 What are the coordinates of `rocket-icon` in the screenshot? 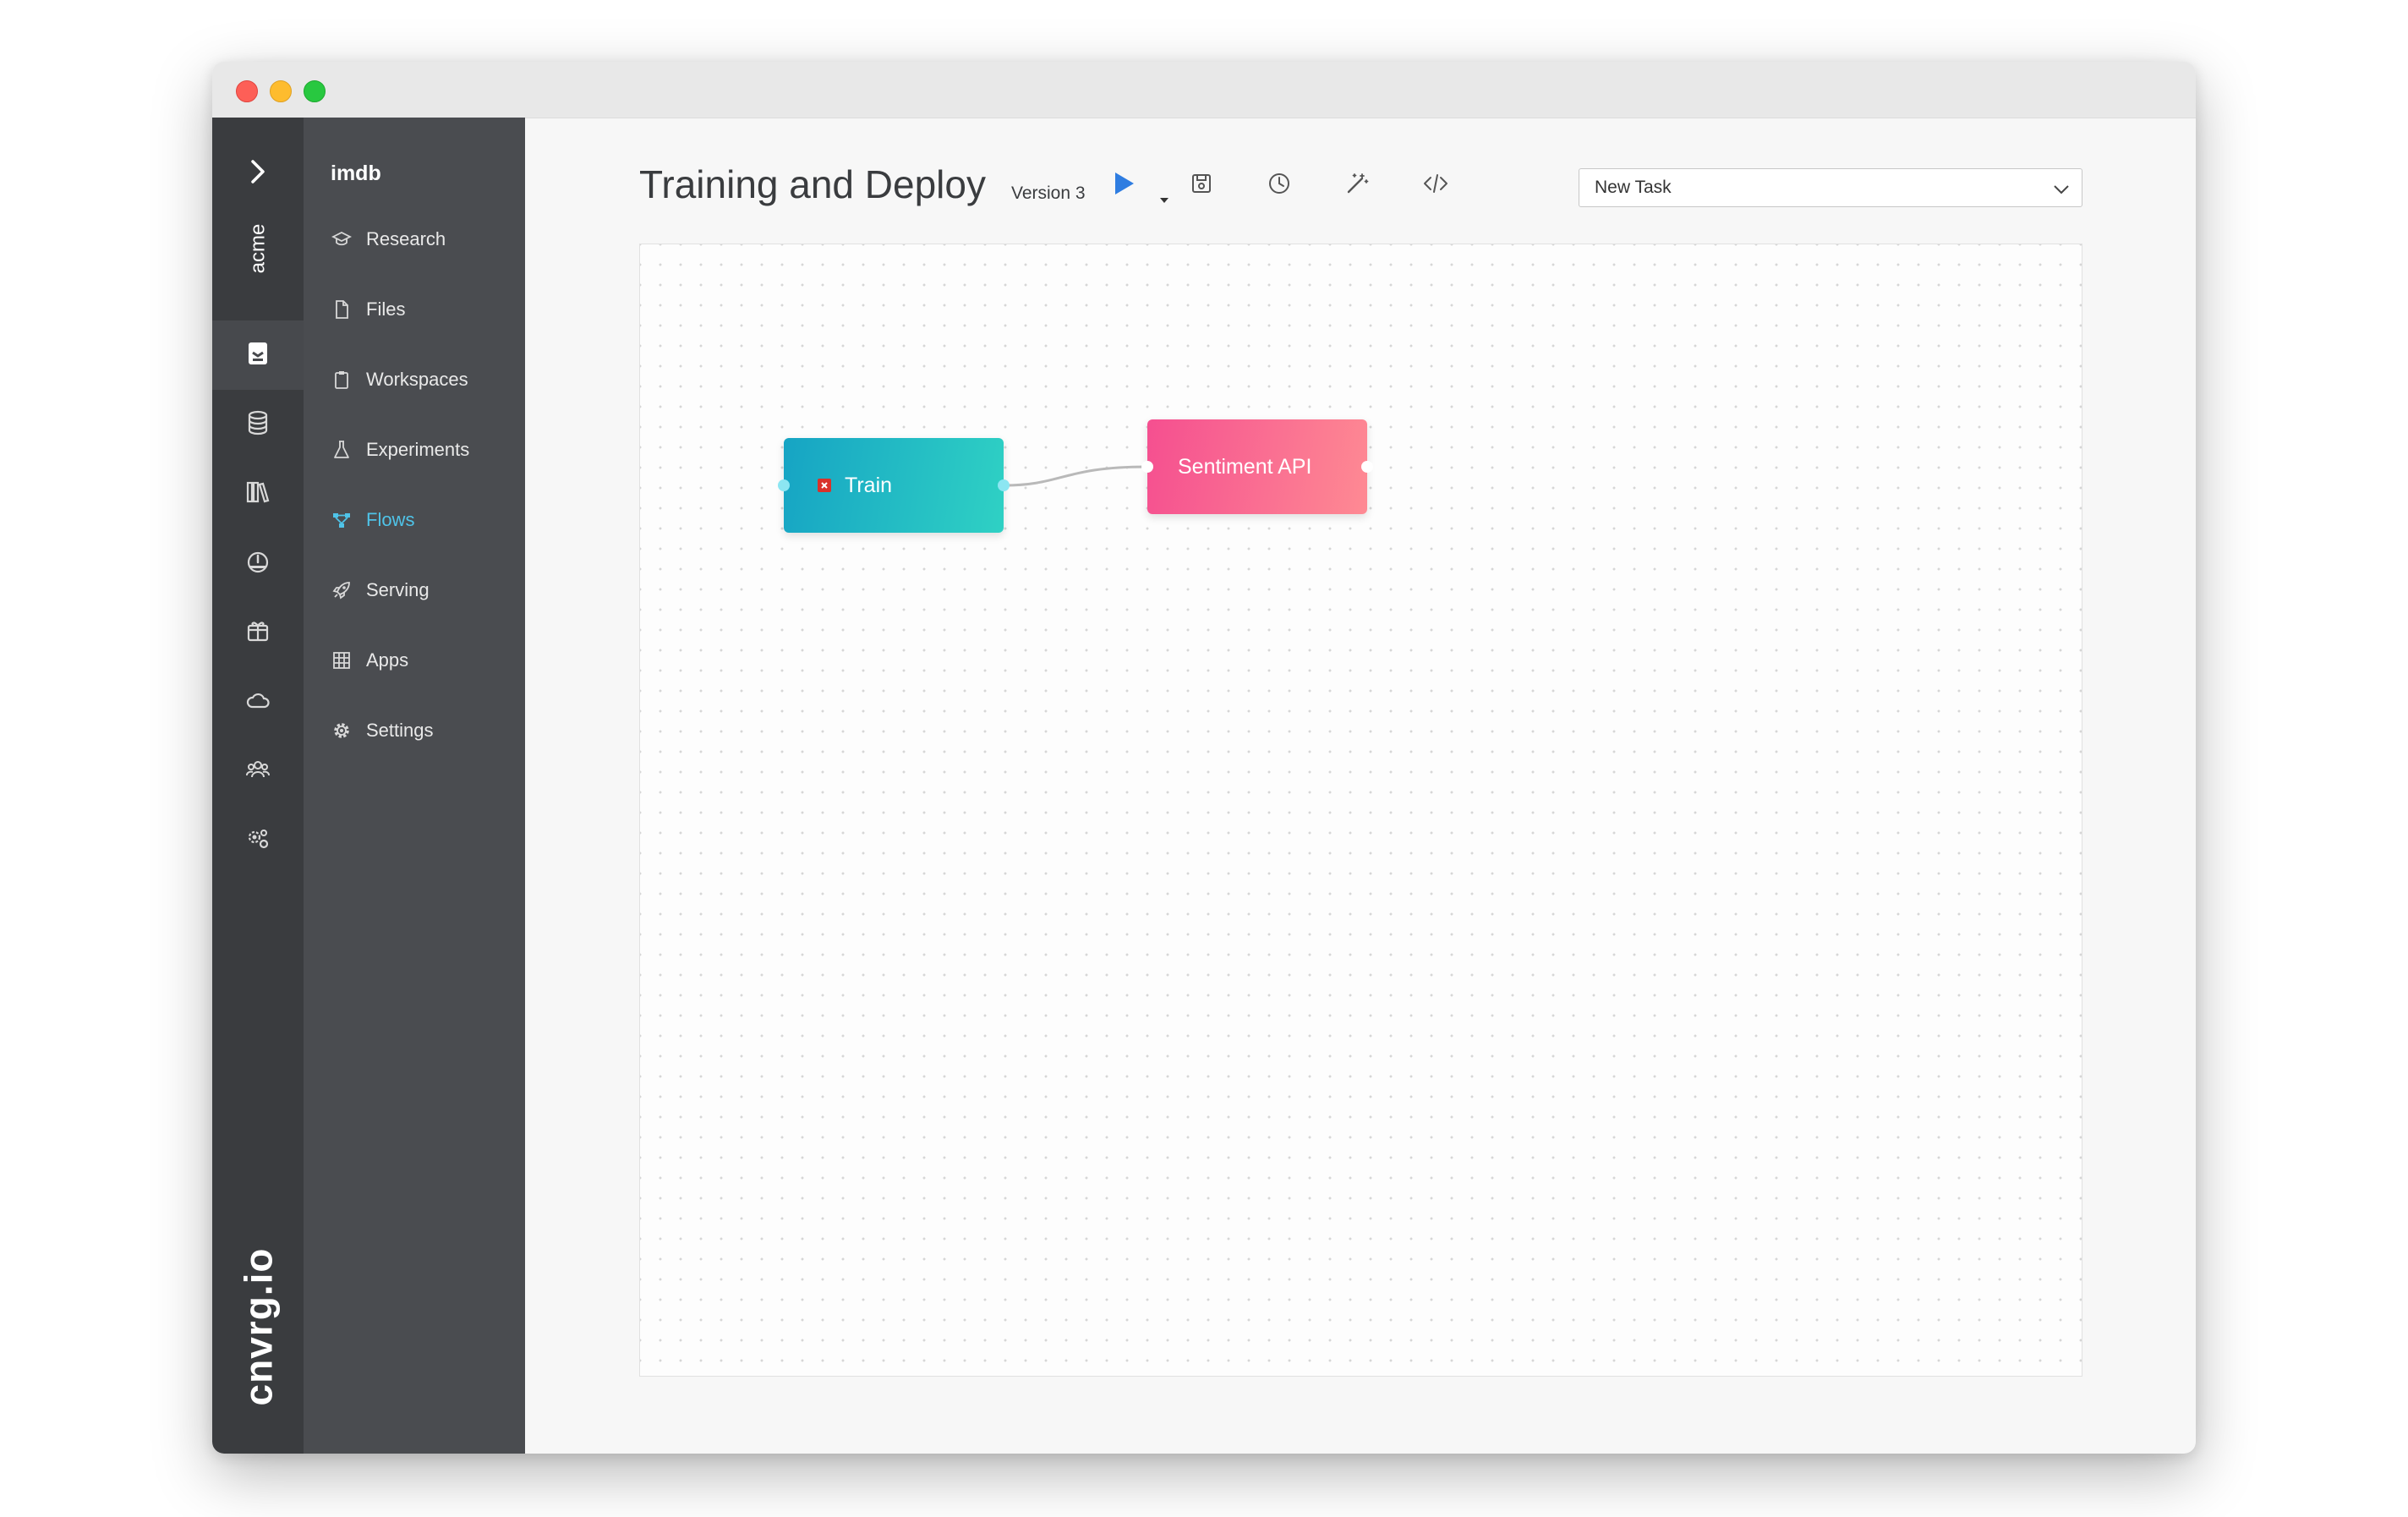 It's located at (342, 590).